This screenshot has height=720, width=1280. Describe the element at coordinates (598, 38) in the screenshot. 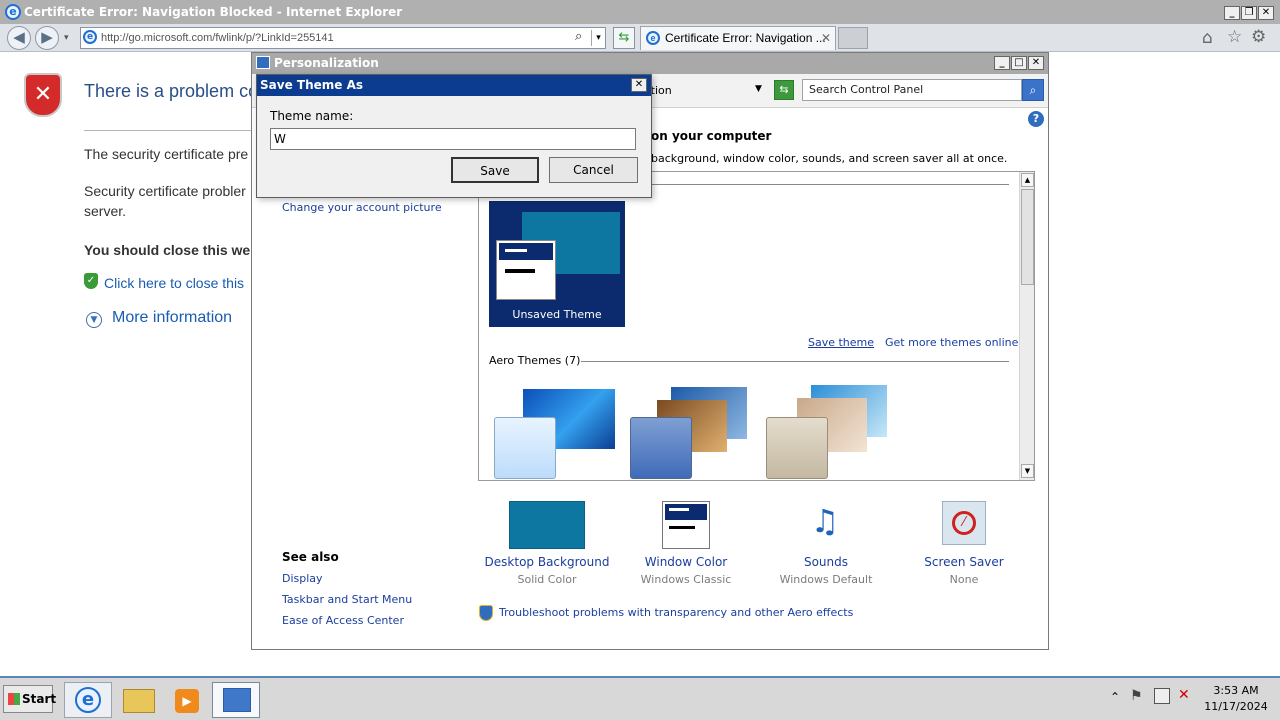

I see `address-dropdown-icon: ▾` at that location.